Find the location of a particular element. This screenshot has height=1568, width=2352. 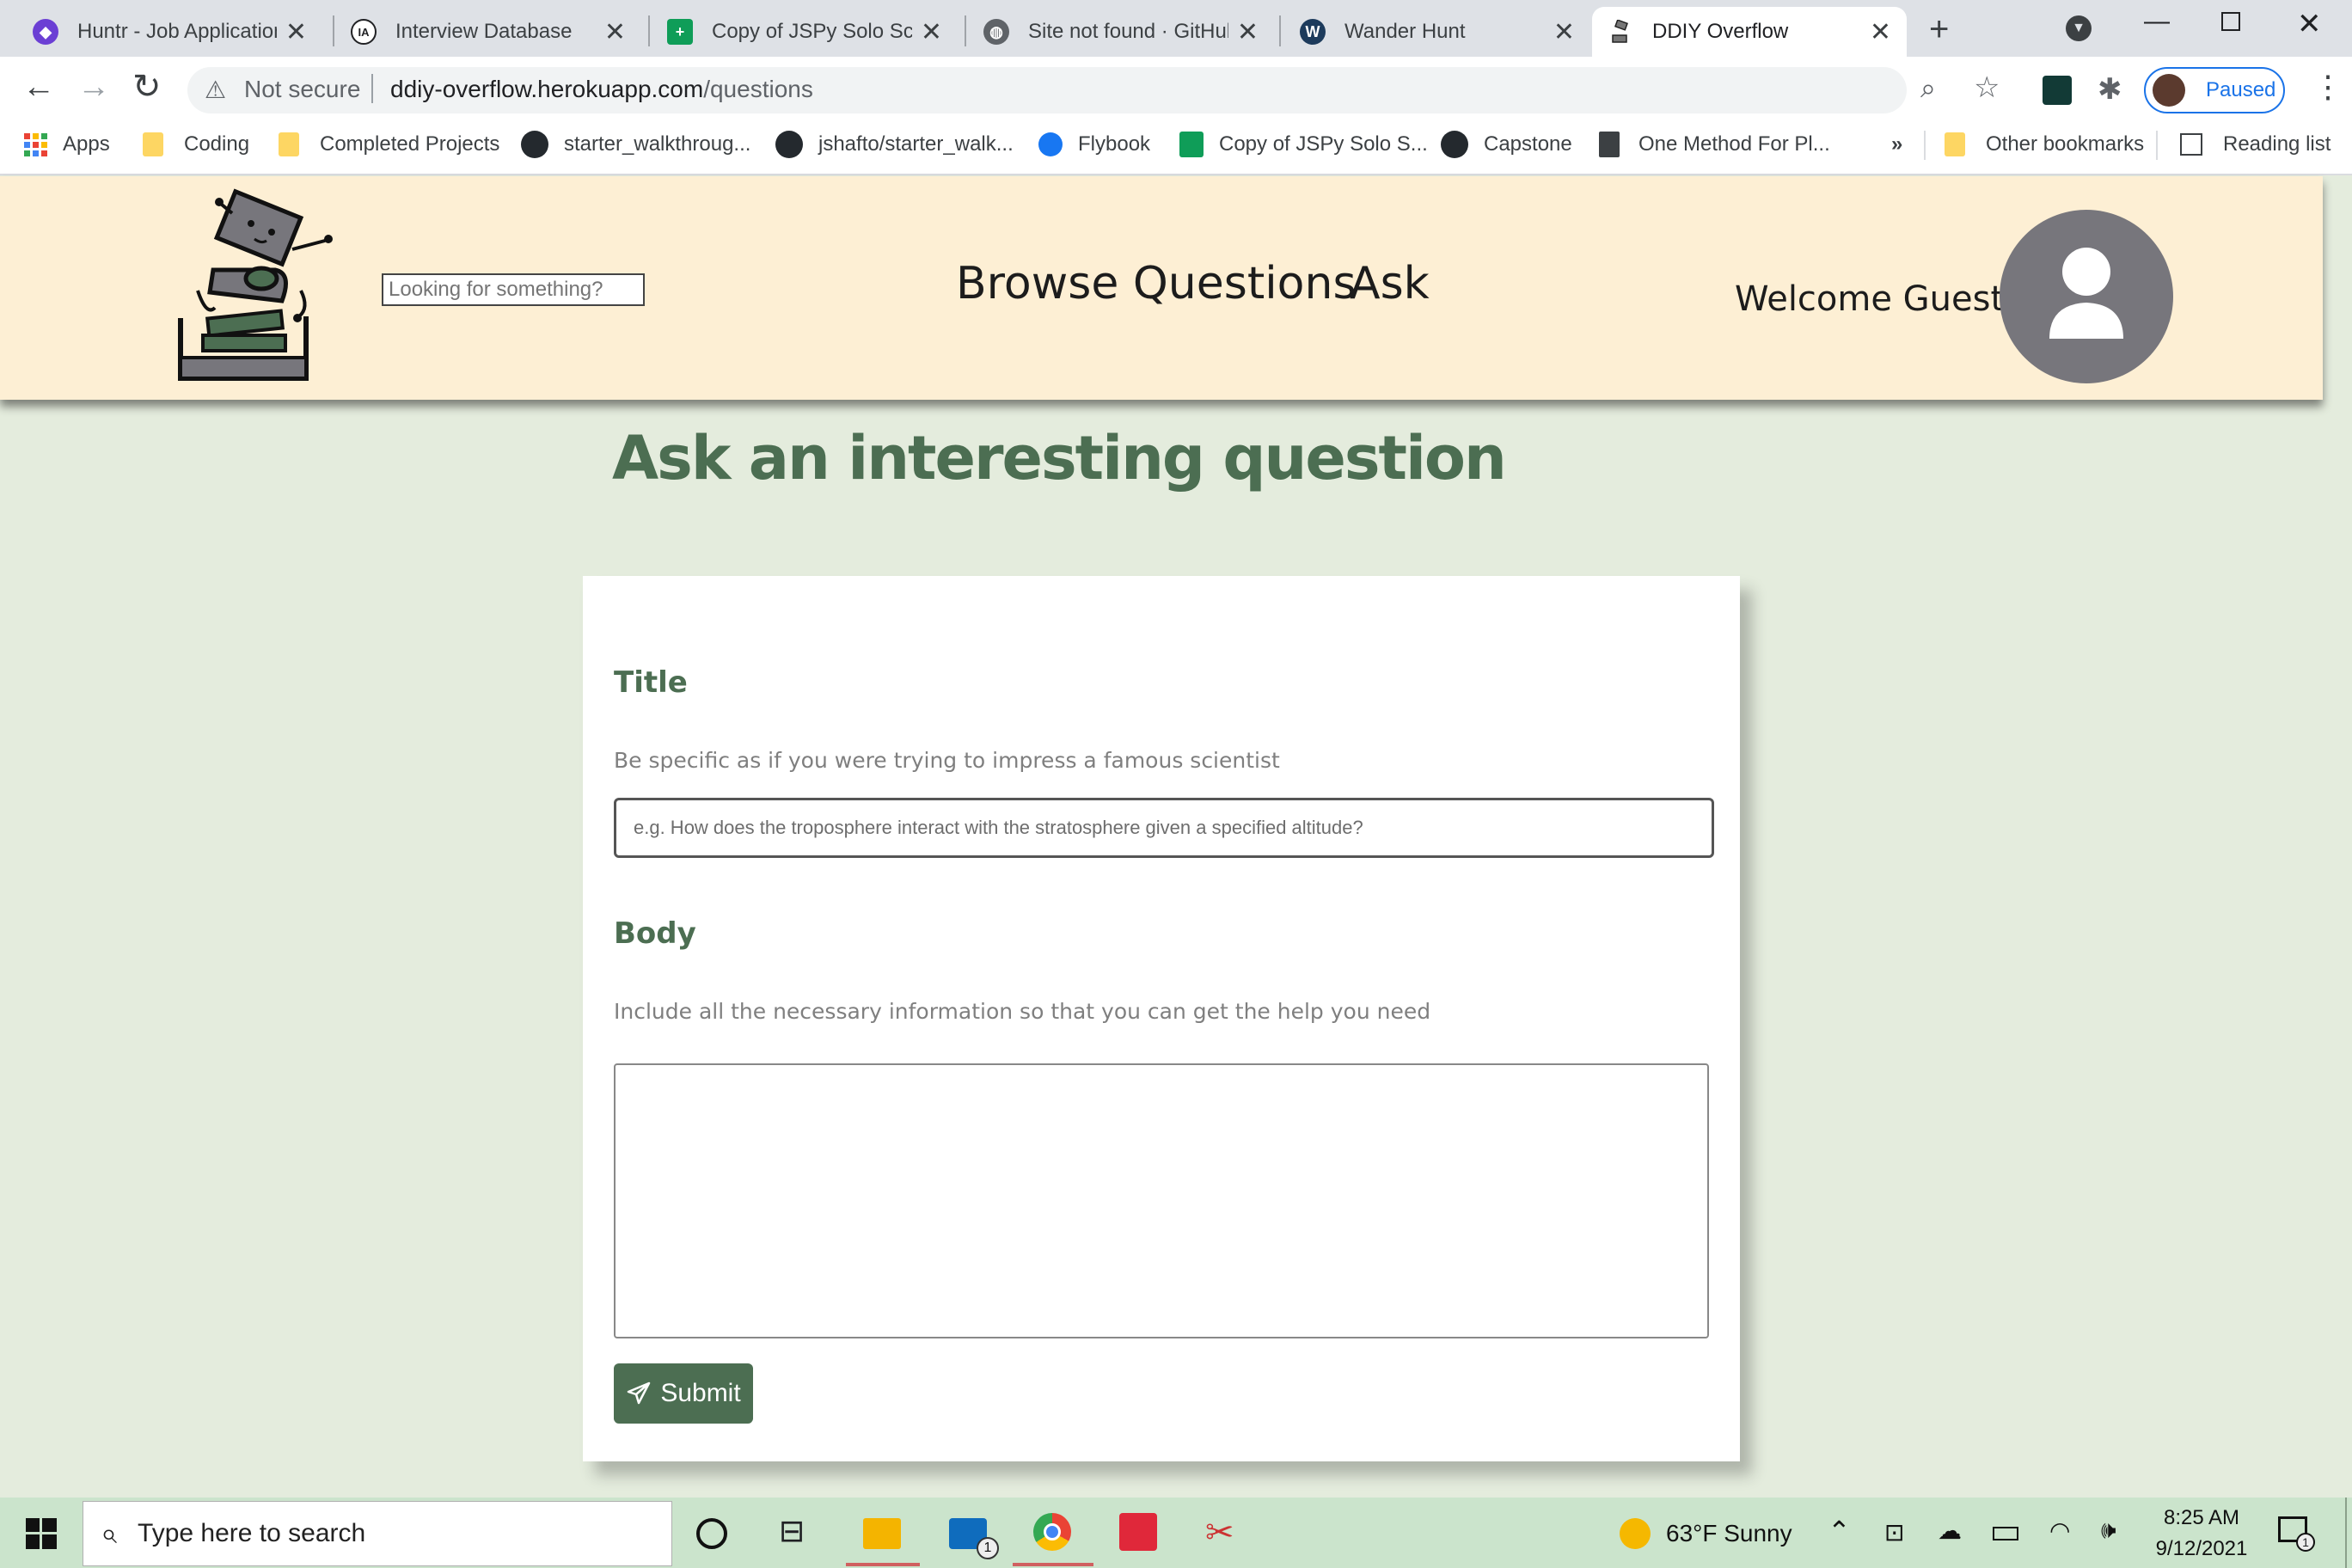

extensions-puzzle-icon: ✱ is located at coordinates (2110, 89).